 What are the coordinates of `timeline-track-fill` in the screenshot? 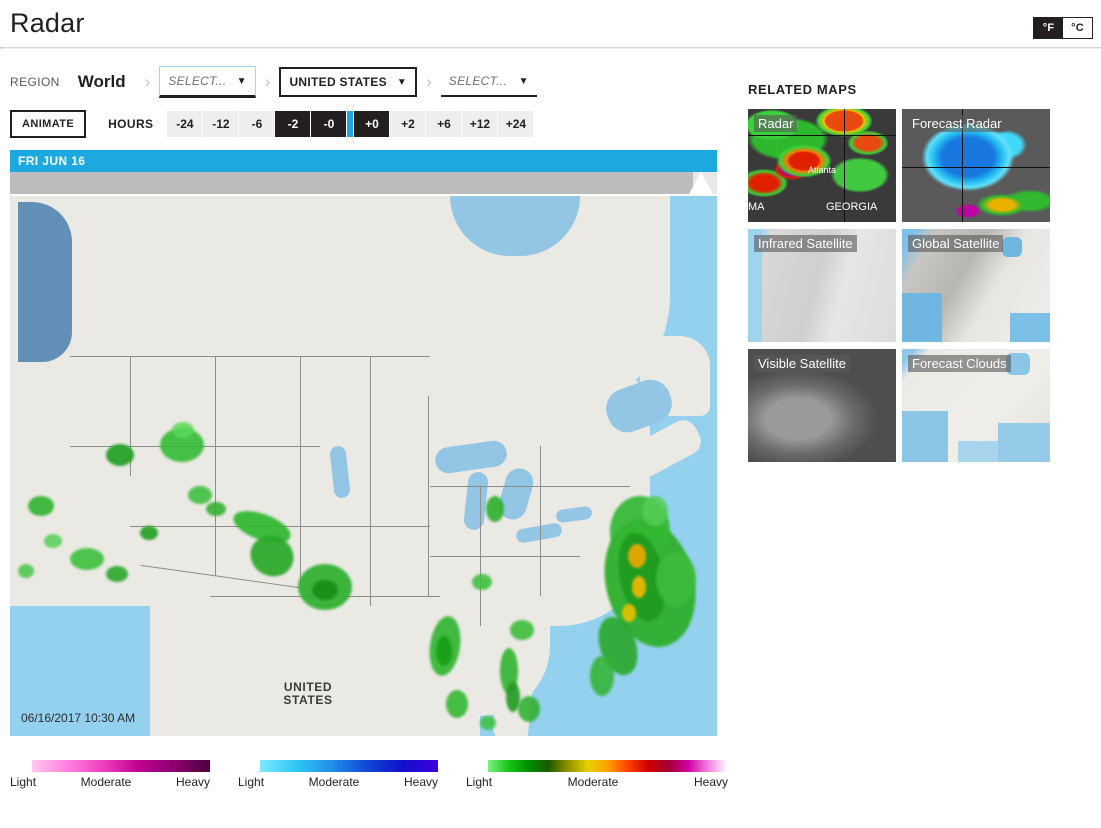 It's located at (351, 183).